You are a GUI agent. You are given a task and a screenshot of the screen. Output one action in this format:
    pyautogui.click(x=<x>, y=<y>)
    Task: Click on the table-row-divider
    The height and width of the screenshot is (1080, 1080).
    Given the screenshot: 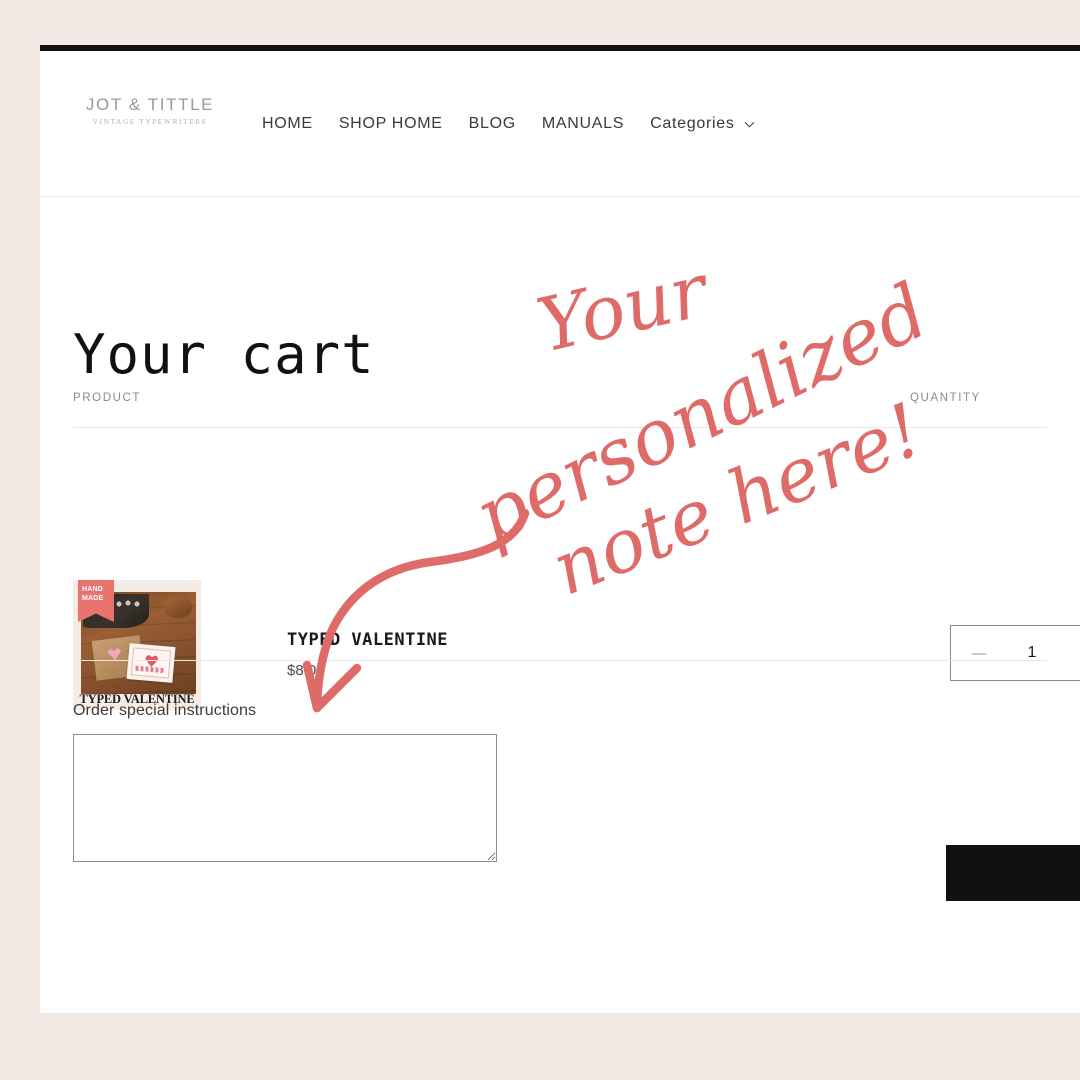 What is the action you would take?
    pyautogui.click(x=560, y=660)
    